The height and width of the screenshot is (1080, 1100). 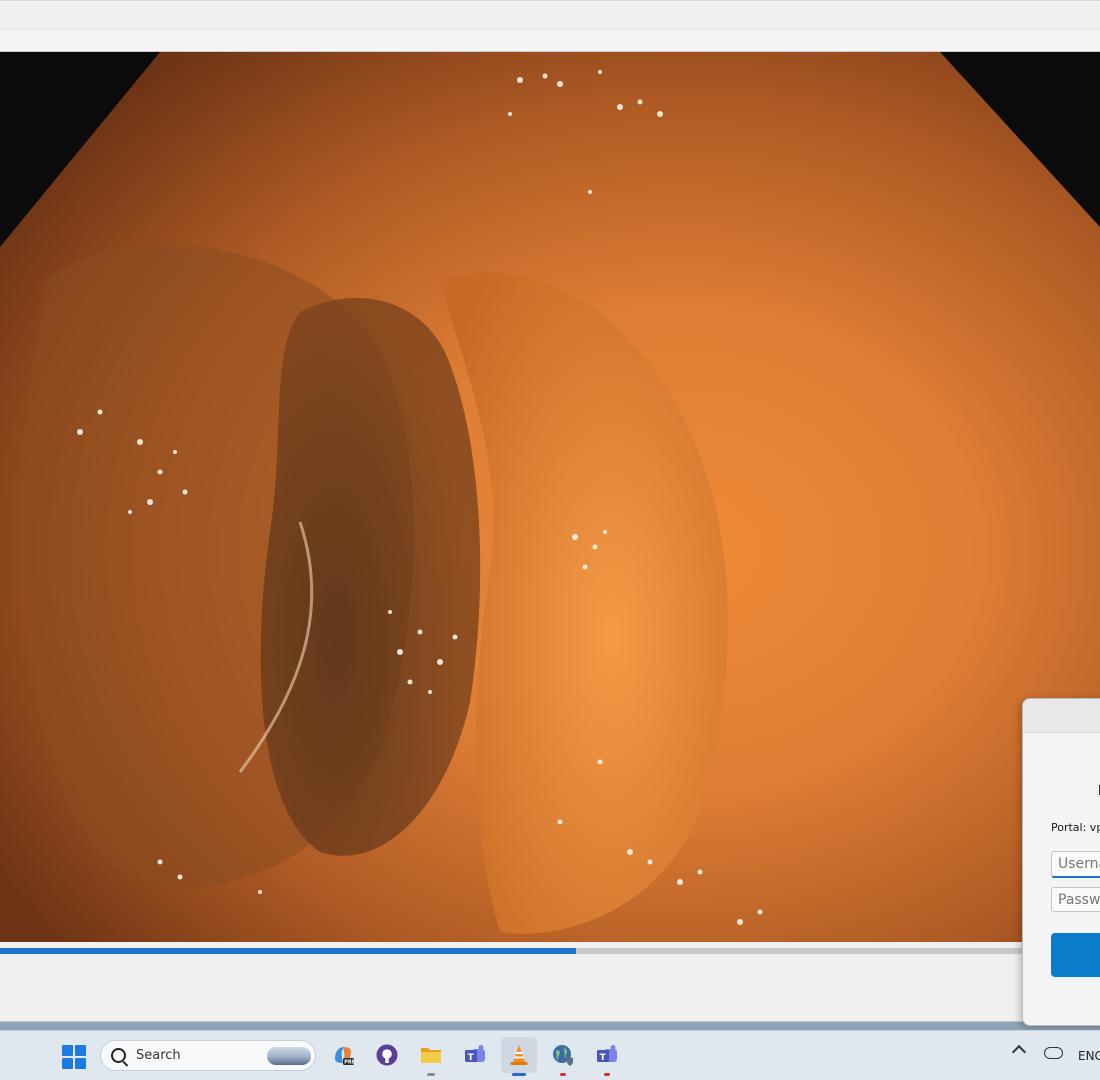 What do you see at coordinates (550, 990) in the screenshot?
I see `player-controls-bar` at bounding box center [550, 990].